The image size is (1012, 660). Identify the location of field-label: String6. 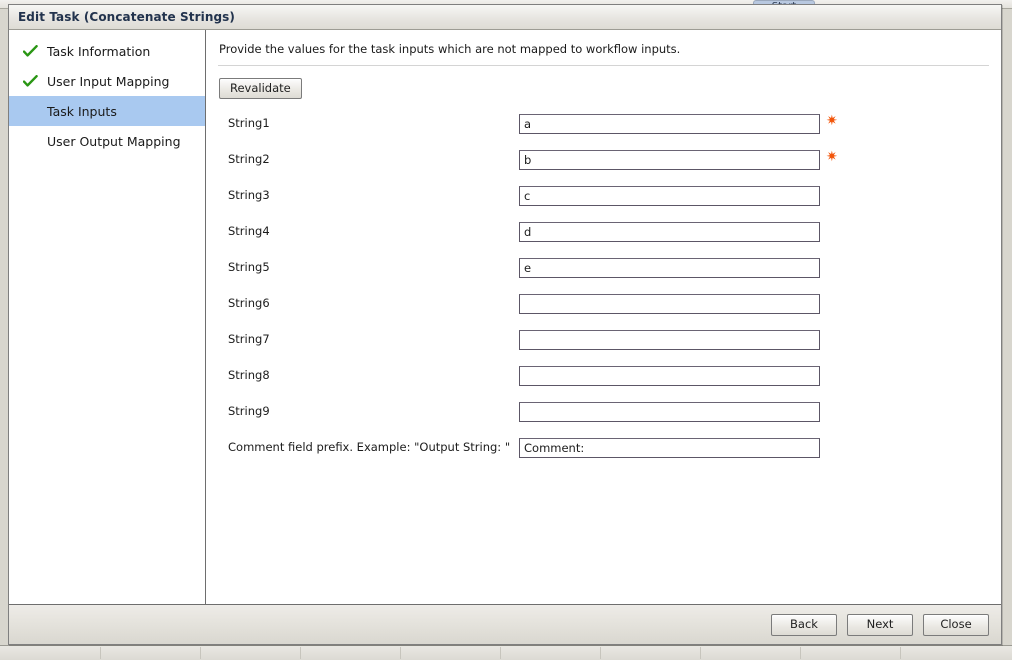
(249, 303).